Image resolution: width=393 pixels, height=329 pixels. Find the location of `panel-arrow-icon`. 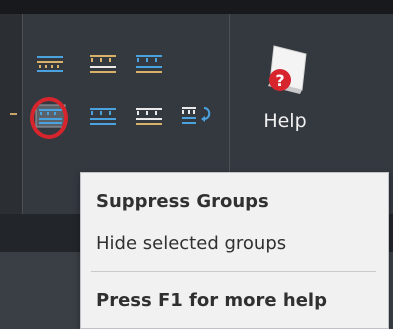

panel-arrow-icon is located at coordinates (13, 114).